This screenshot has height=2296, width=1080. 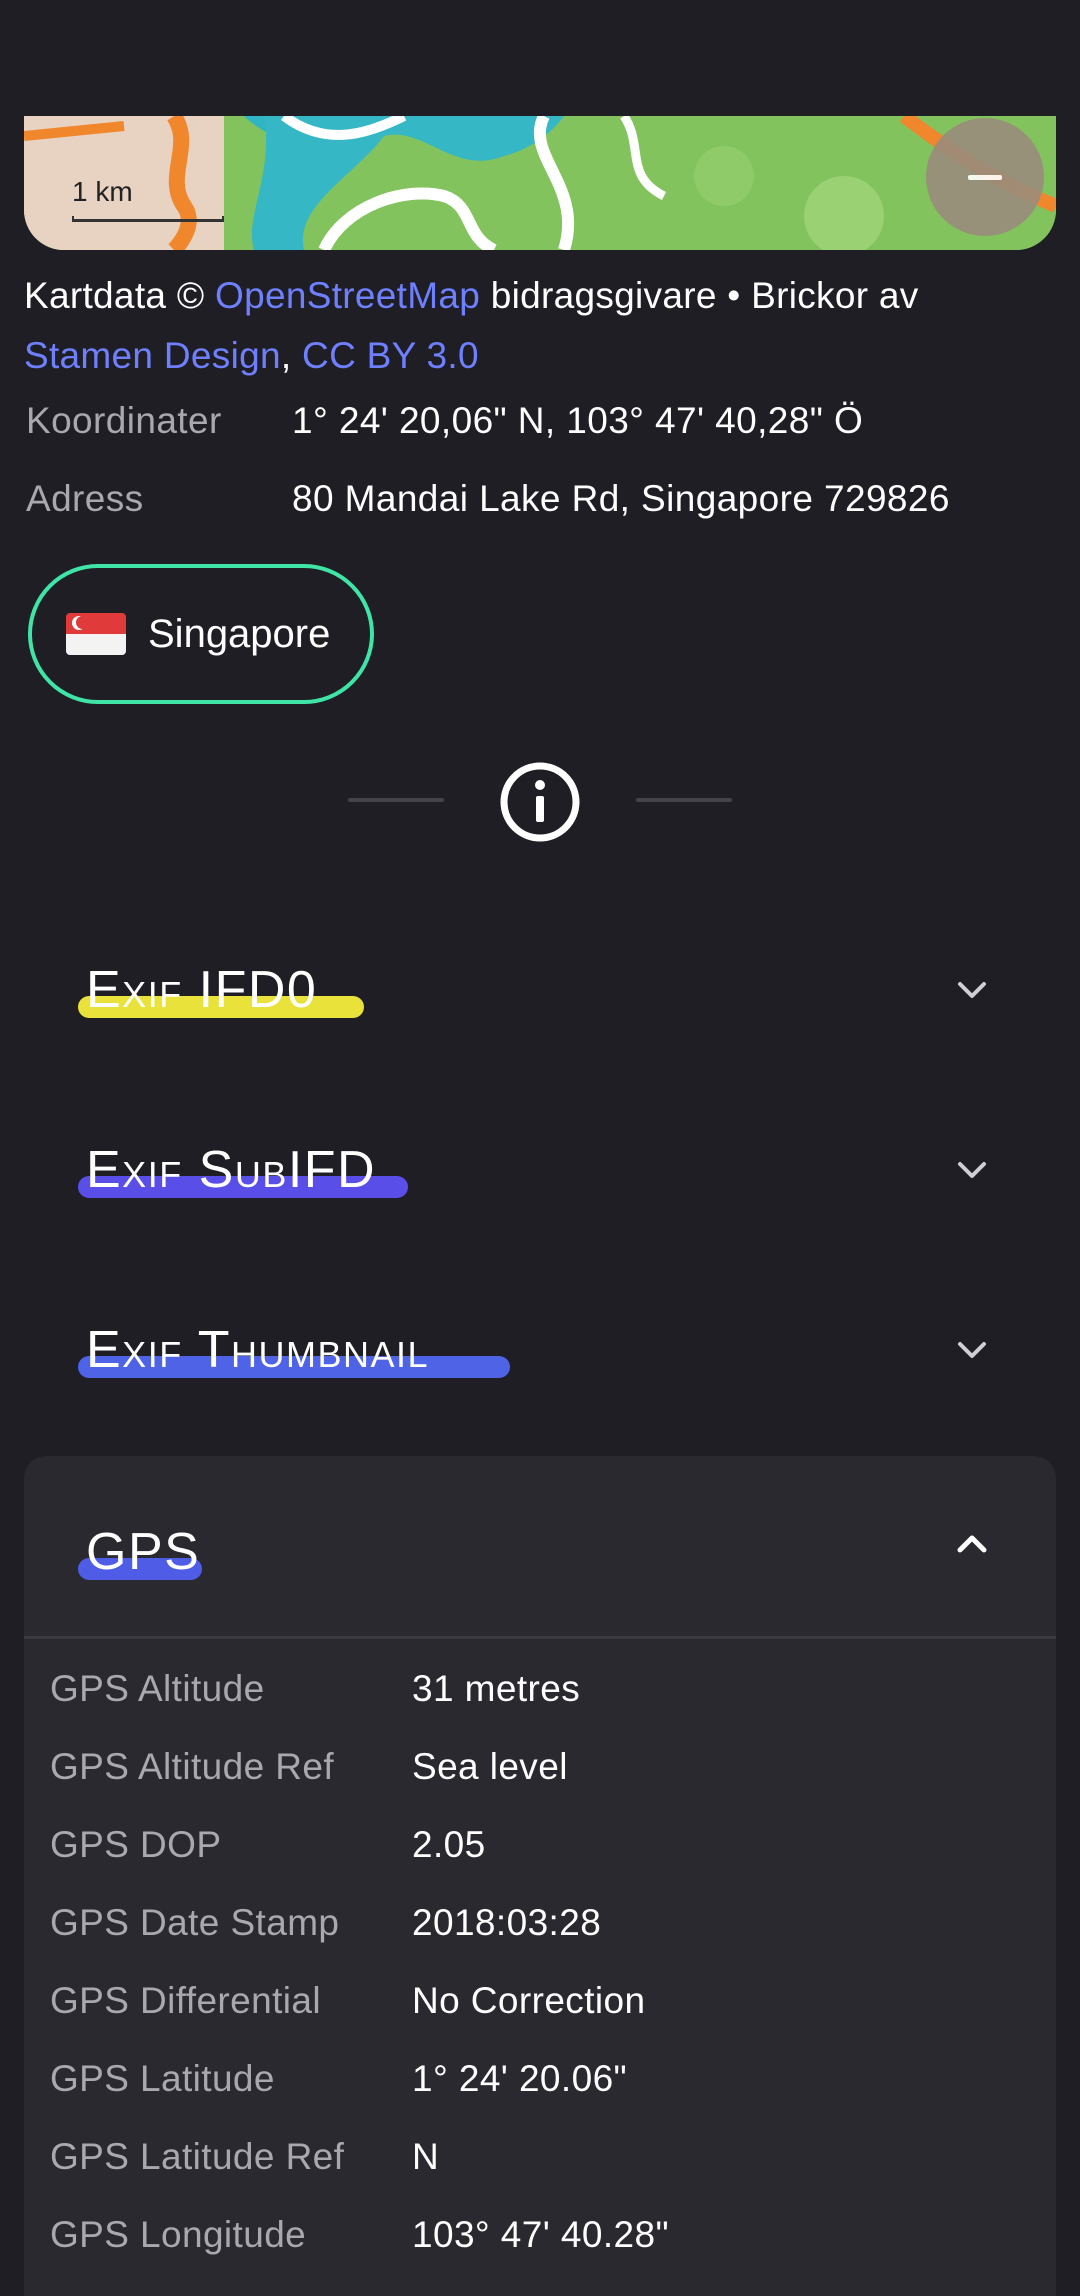 I want to click on section-exif-thumbnail: Exif Thumbnail, so click(x=540, y=1352).